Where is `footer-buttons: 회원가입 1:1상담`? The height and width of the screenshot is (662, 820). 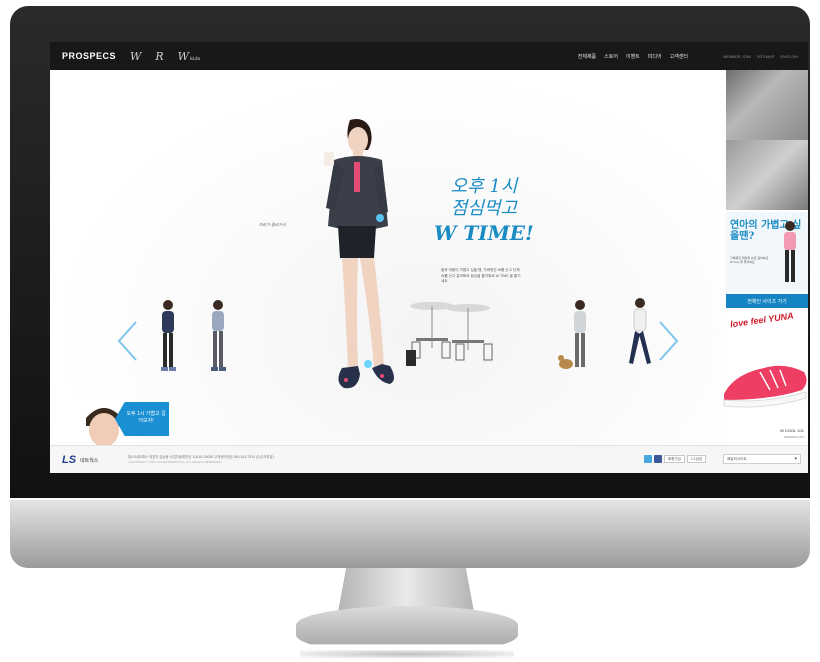
footer-buttons: 회원가입 1:1상담 is located at coordinates (685, 459).